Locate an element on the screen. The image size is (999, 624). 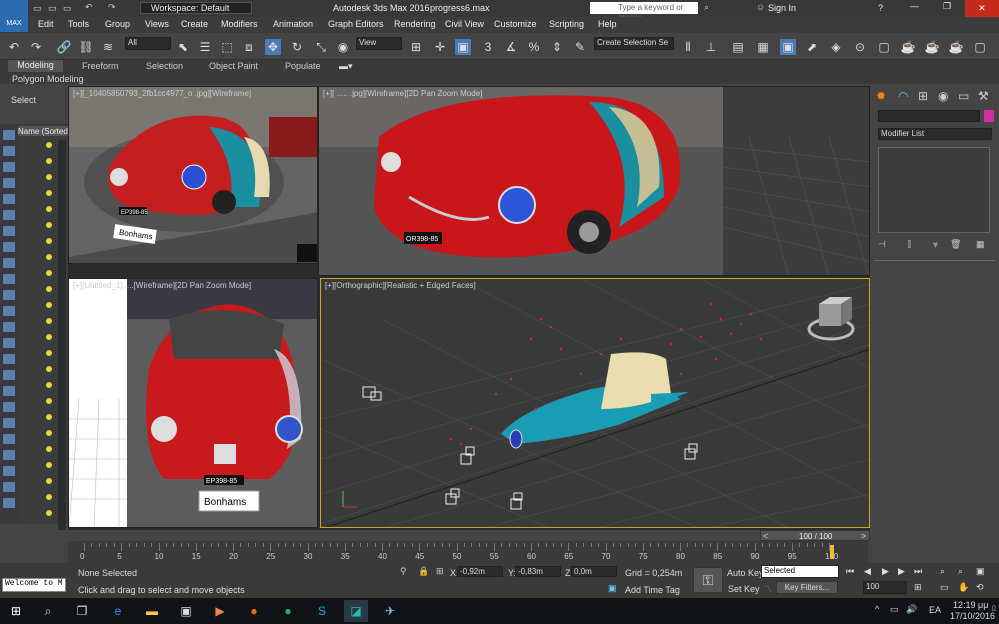
pivot-icon: ⊞ is located at coordinates (416, 47).